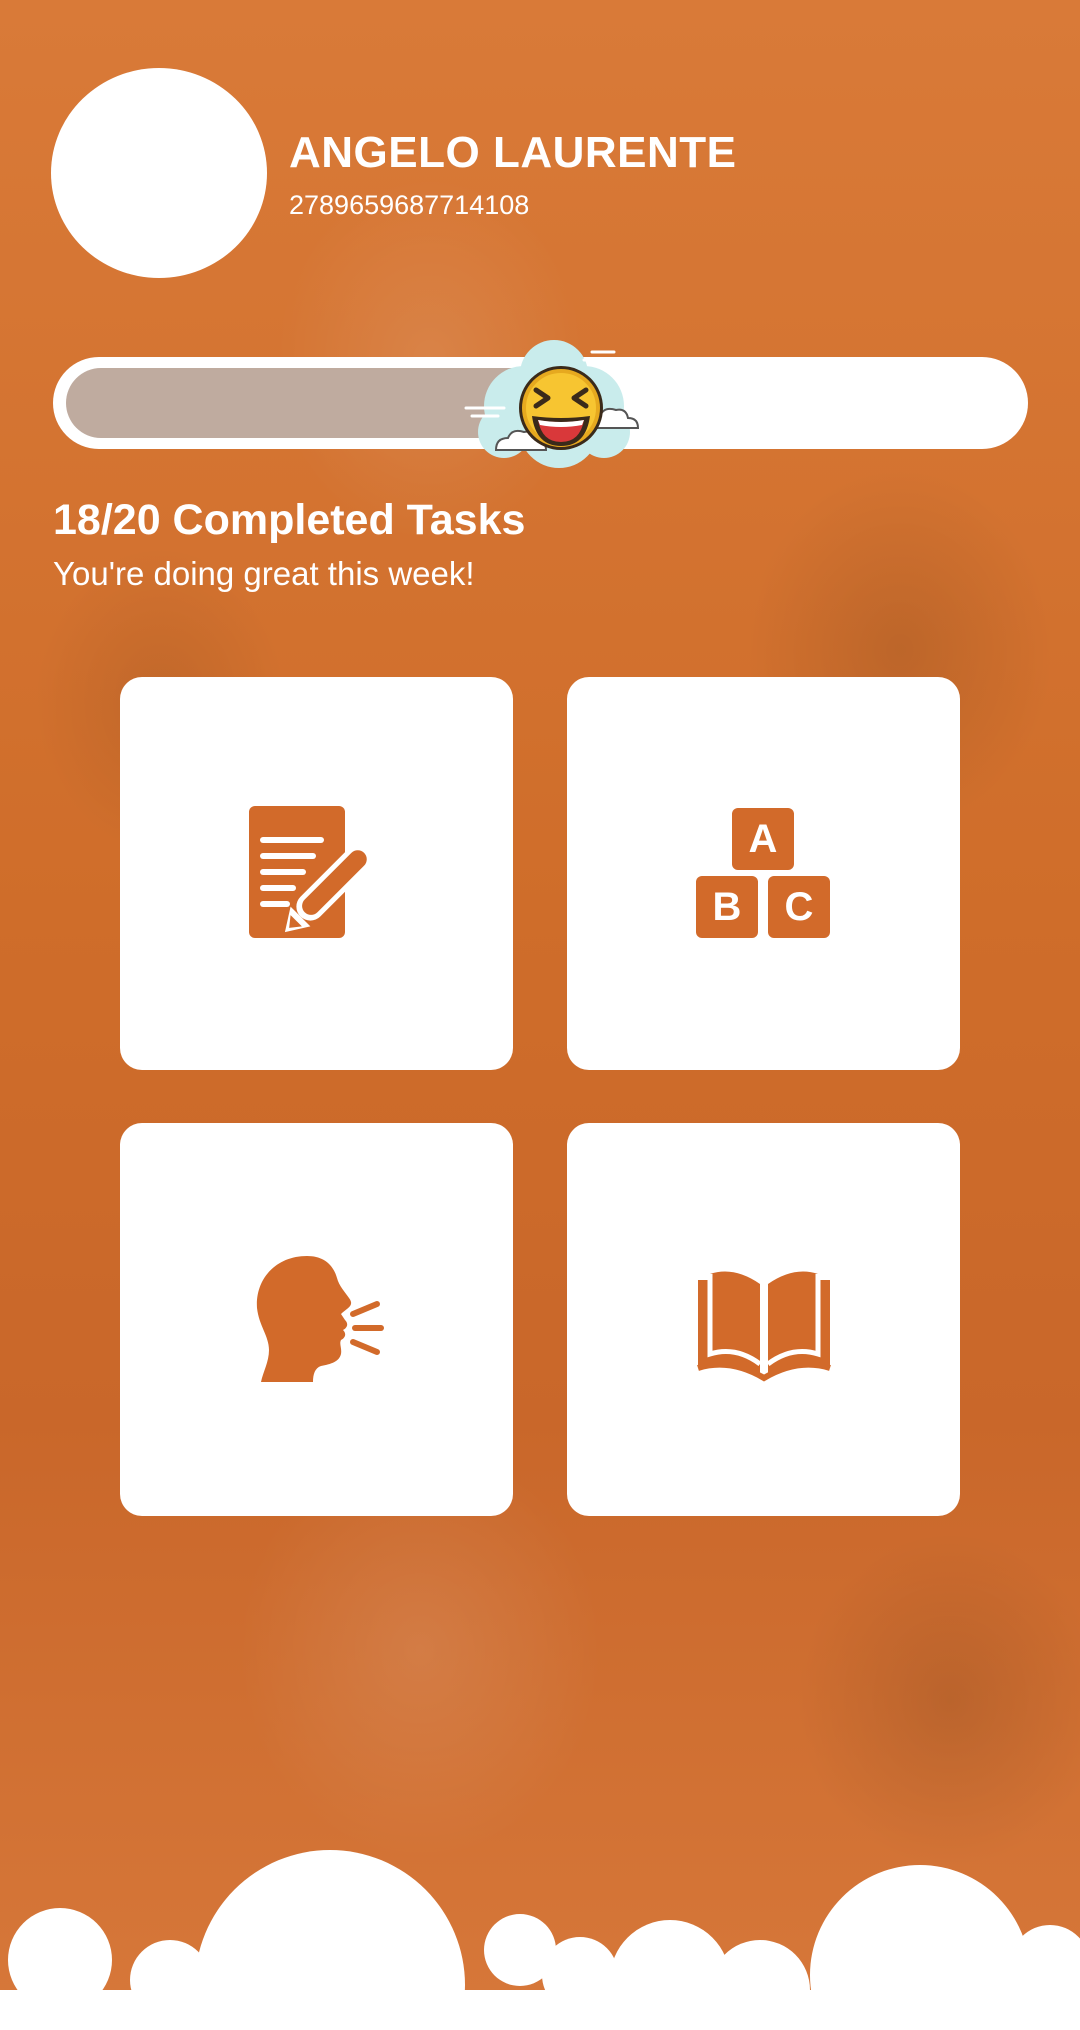 The height and width of the screenshot is (2030, 1080). What do you see at coordinates (513, 152) in the screenshot?
I see `user-name: ANGELO LAURENTE` at bounding box center [513, 152].